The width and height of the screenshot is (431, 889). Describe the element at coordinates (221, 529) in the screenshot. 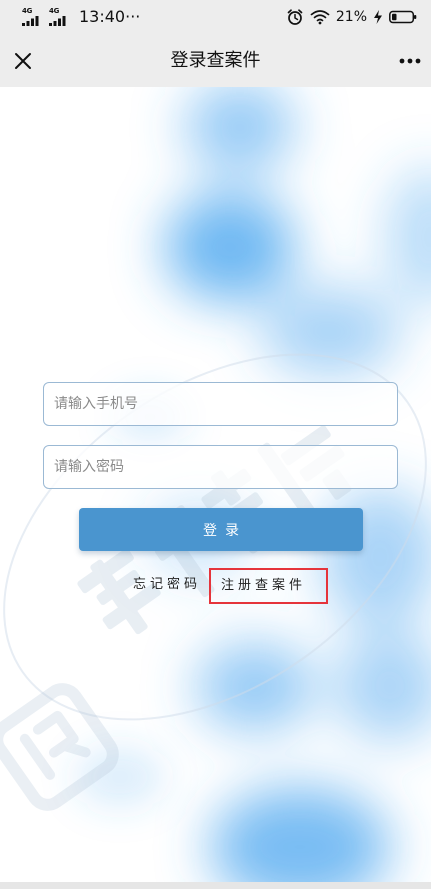

I see `login-button: 登录` at that location.